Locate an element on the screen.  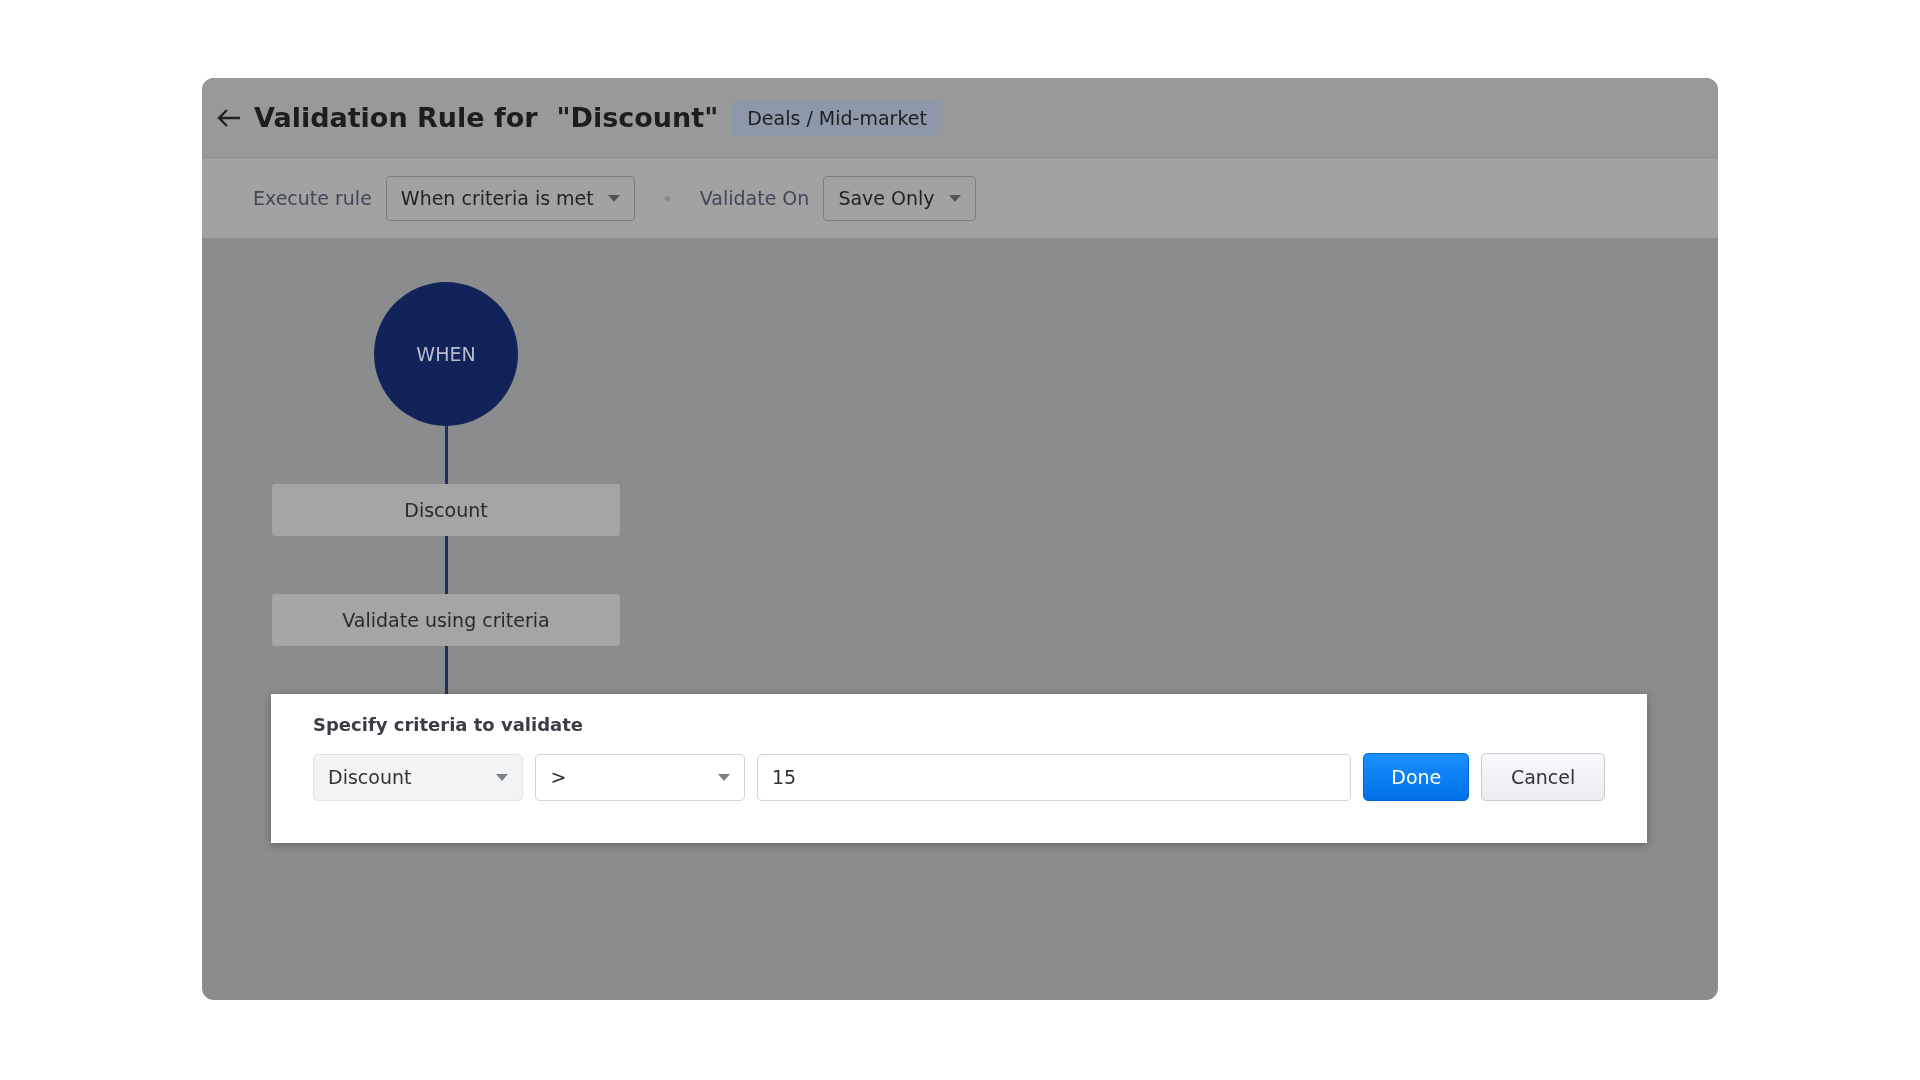
separator-dot is located at coordinates (667, 198).